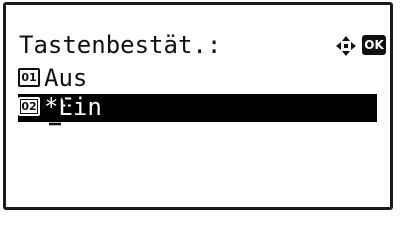  What do you see at coordinates (29, 106) in the screenshot?
I see `option-number-badge: 02` at bounding box center [29, 106].